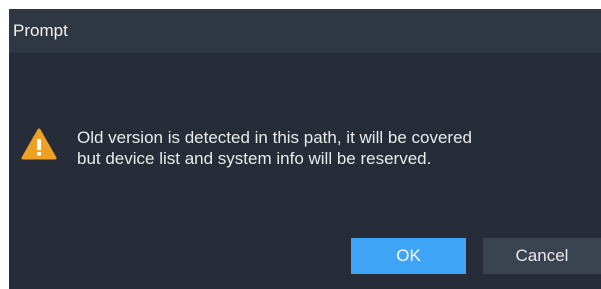 The image size is (601, 289). Describe the element at coordinates (40, 30) in the screenshot. I see `dialog-title: Prompt` at that location.